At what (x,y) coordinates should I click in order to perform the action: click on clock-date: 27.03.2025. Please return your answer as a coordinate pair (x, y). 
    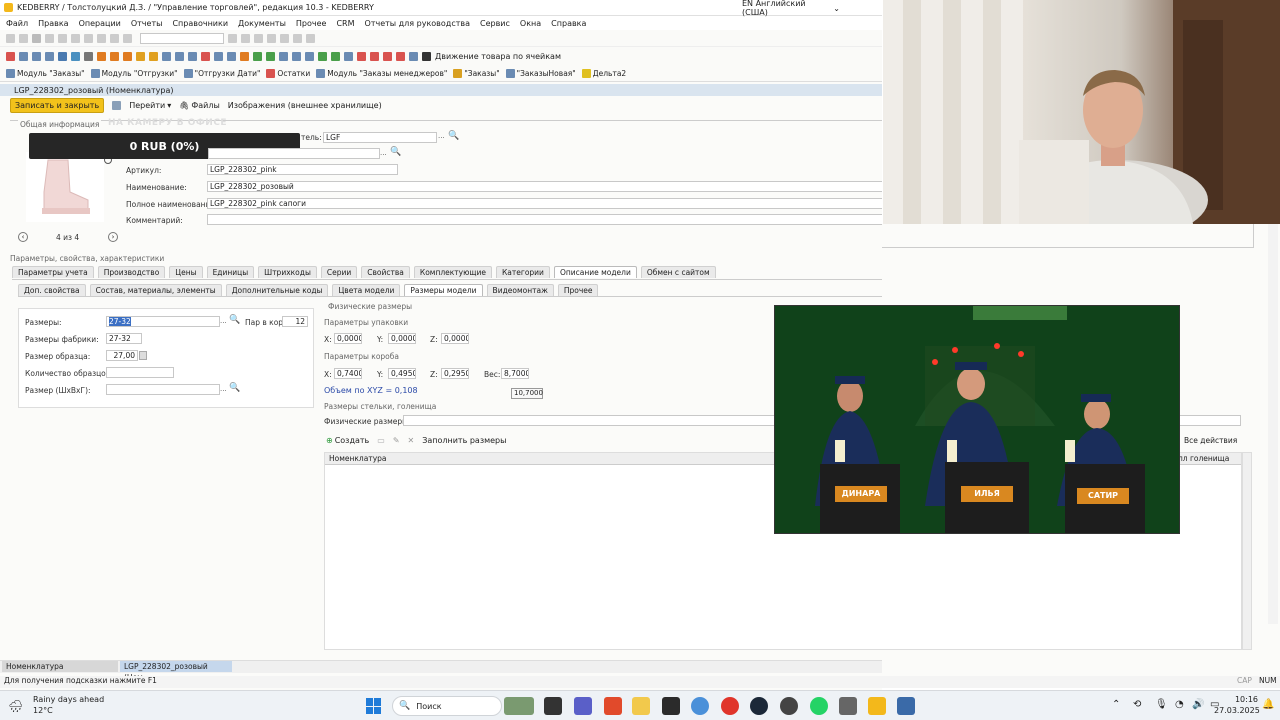
    Looking at the image, I should click on (1237, 710).